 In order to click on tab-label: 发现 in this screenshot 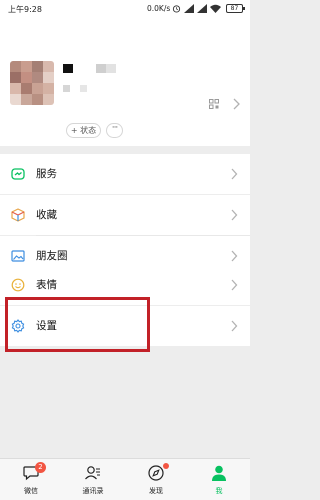, I will do `click(156, 491)`.